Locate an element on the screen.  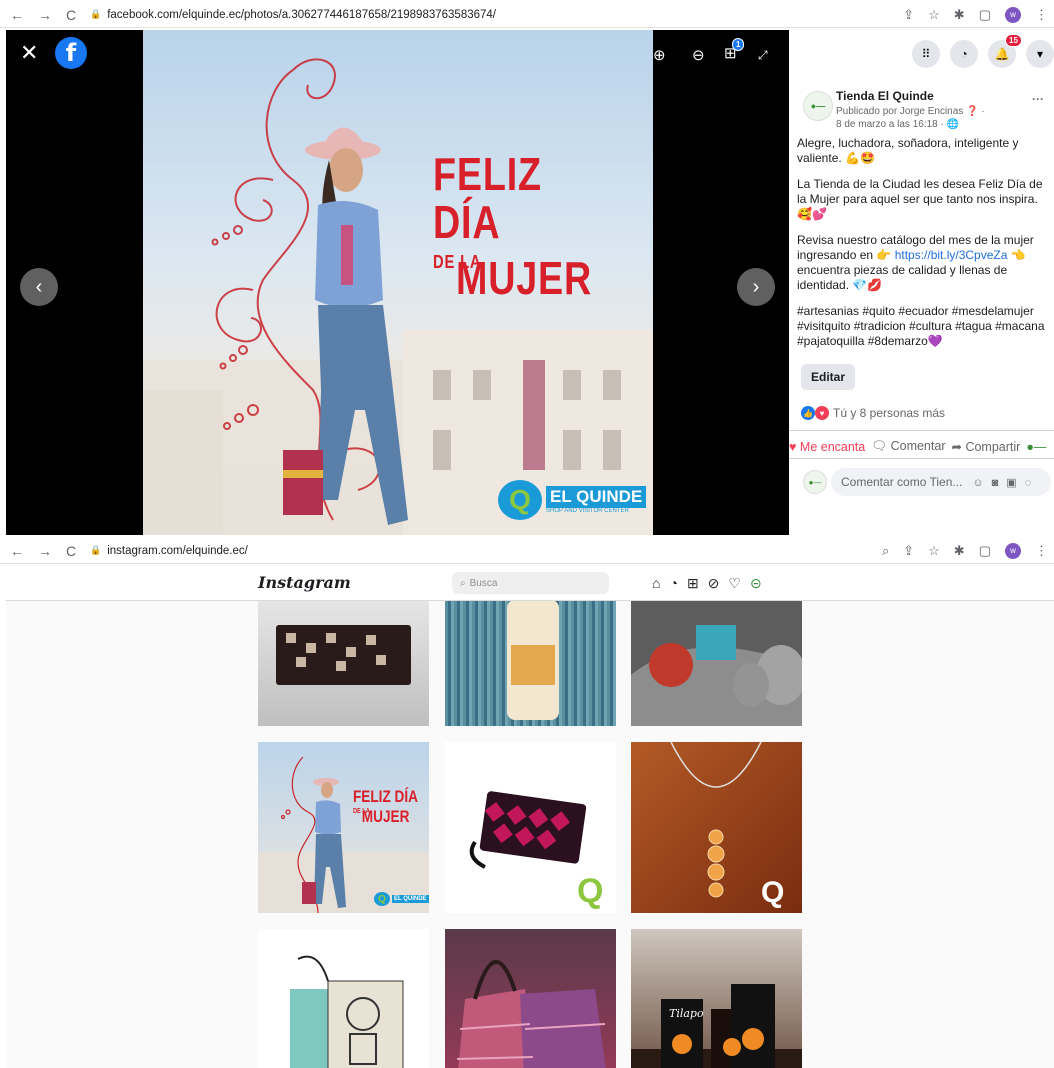
womens-day-image is located at coordinates (343, 834).